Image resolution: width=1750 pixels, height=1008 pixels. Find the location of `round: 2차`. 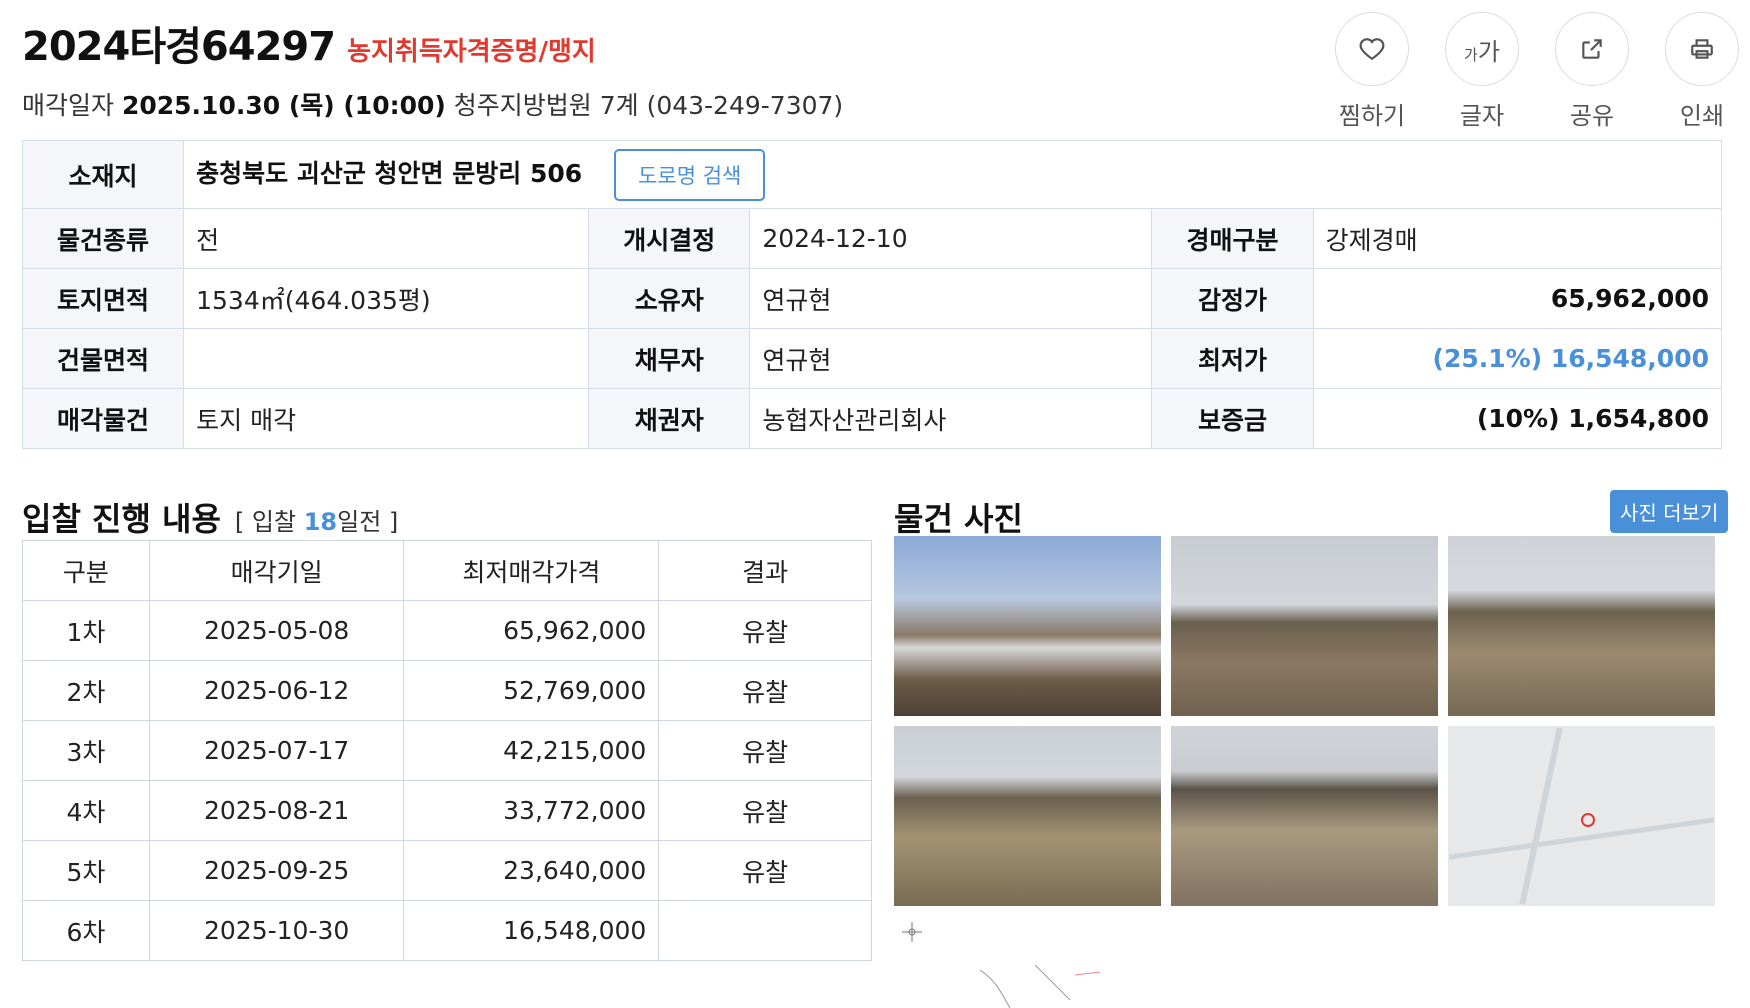

round: 2차 is located at coordinates (86, 690).